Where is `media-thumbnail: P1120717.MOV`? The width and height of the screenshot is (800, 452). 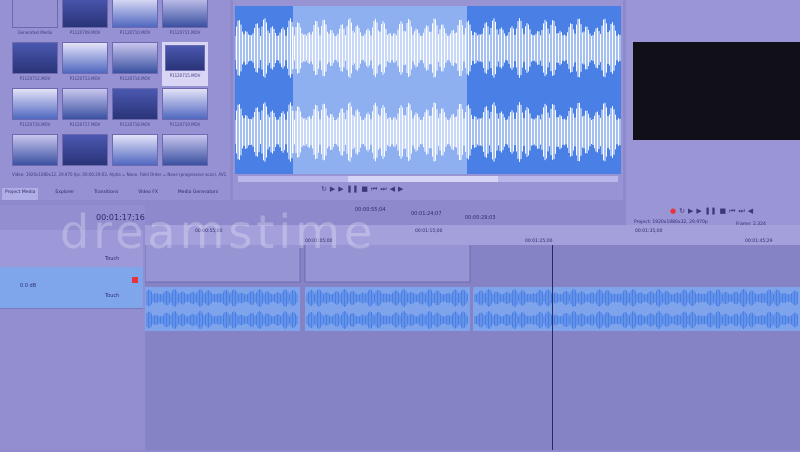 media-thumbnail: P1120717.MOV is located at coordinates (85, 110).